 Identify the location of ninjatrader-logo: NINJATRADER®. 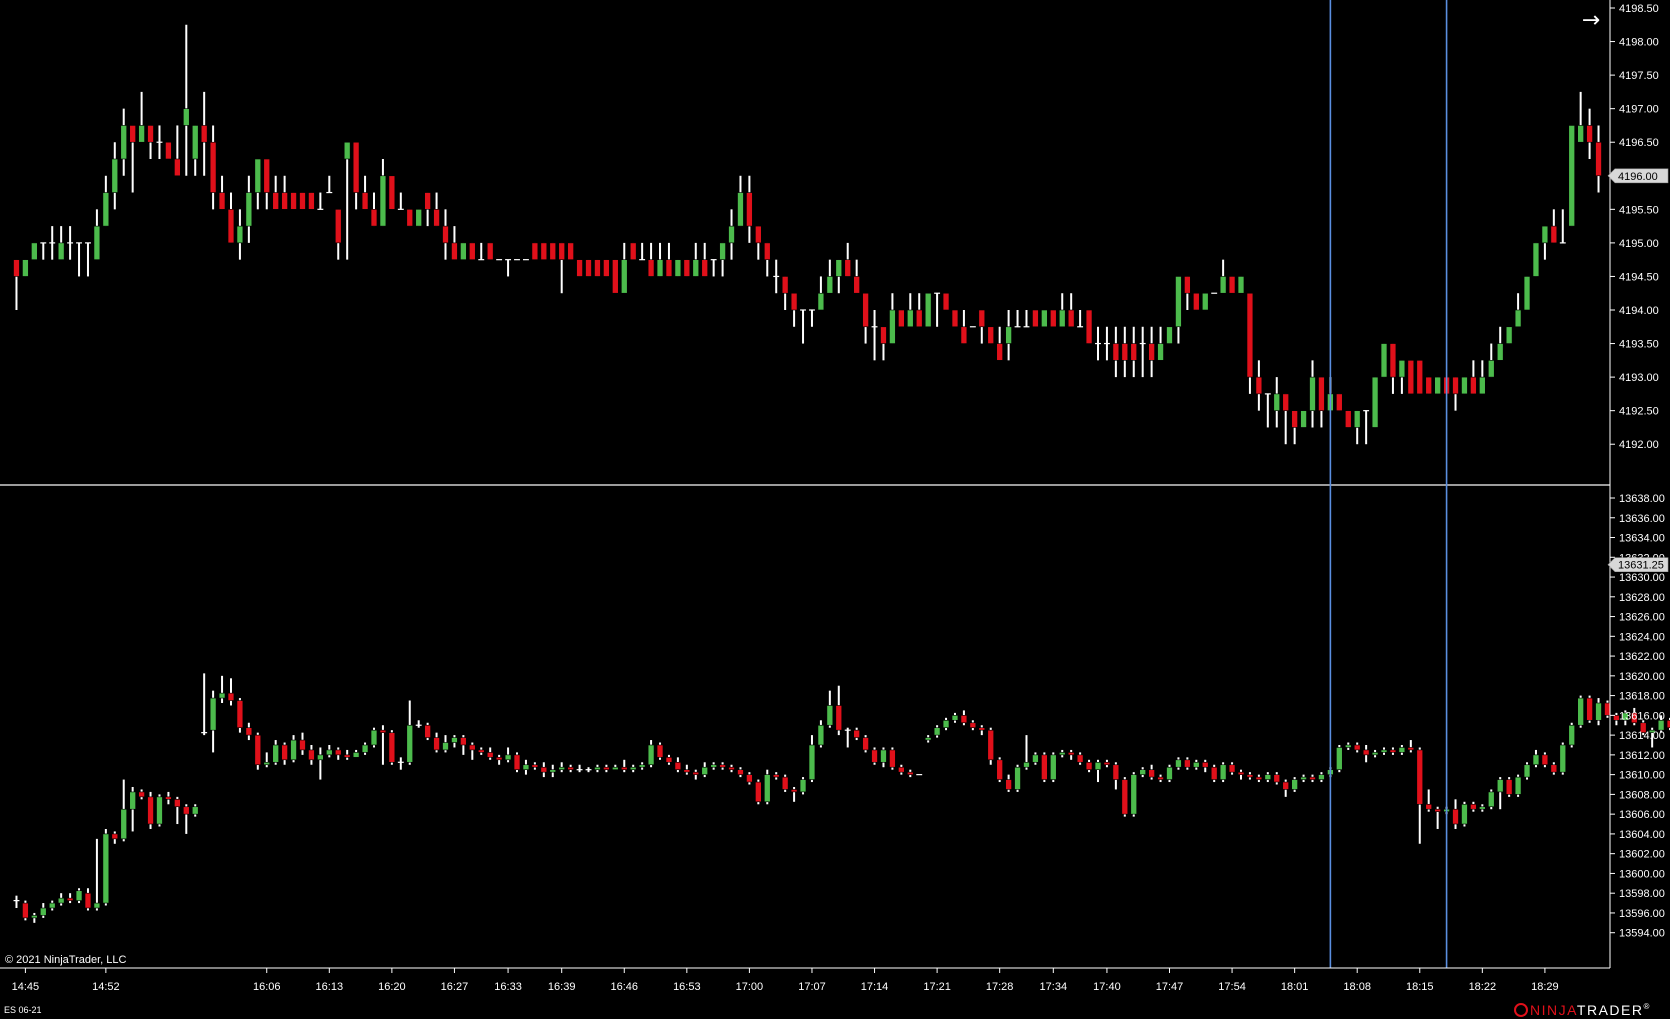
(1581, 1010).